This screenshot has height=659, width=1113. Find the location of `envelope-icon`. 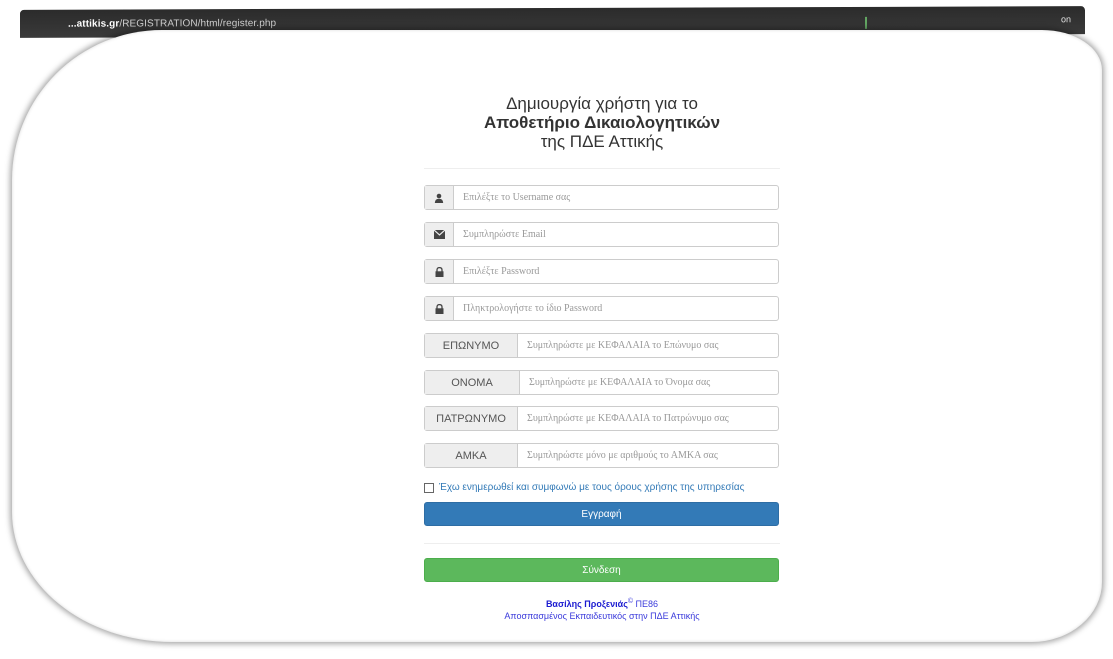

envelope-icon is located at coordinates (439, 234).